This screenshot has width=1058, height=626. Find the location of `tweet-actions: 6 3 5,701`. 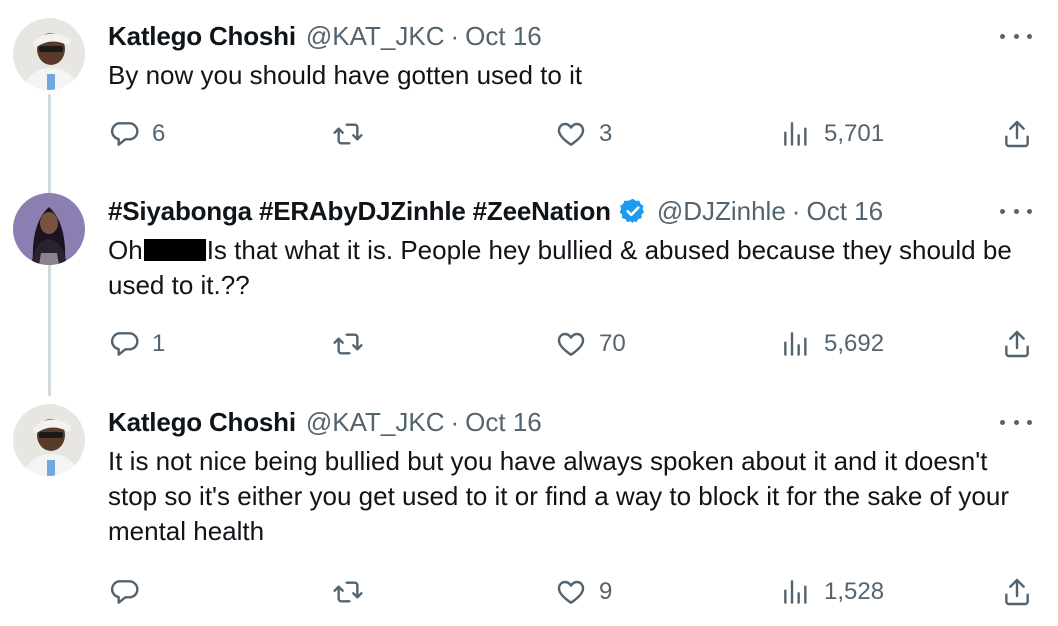

tweet-actions: 6 3 5,701 is located at coordinates (529, 134).